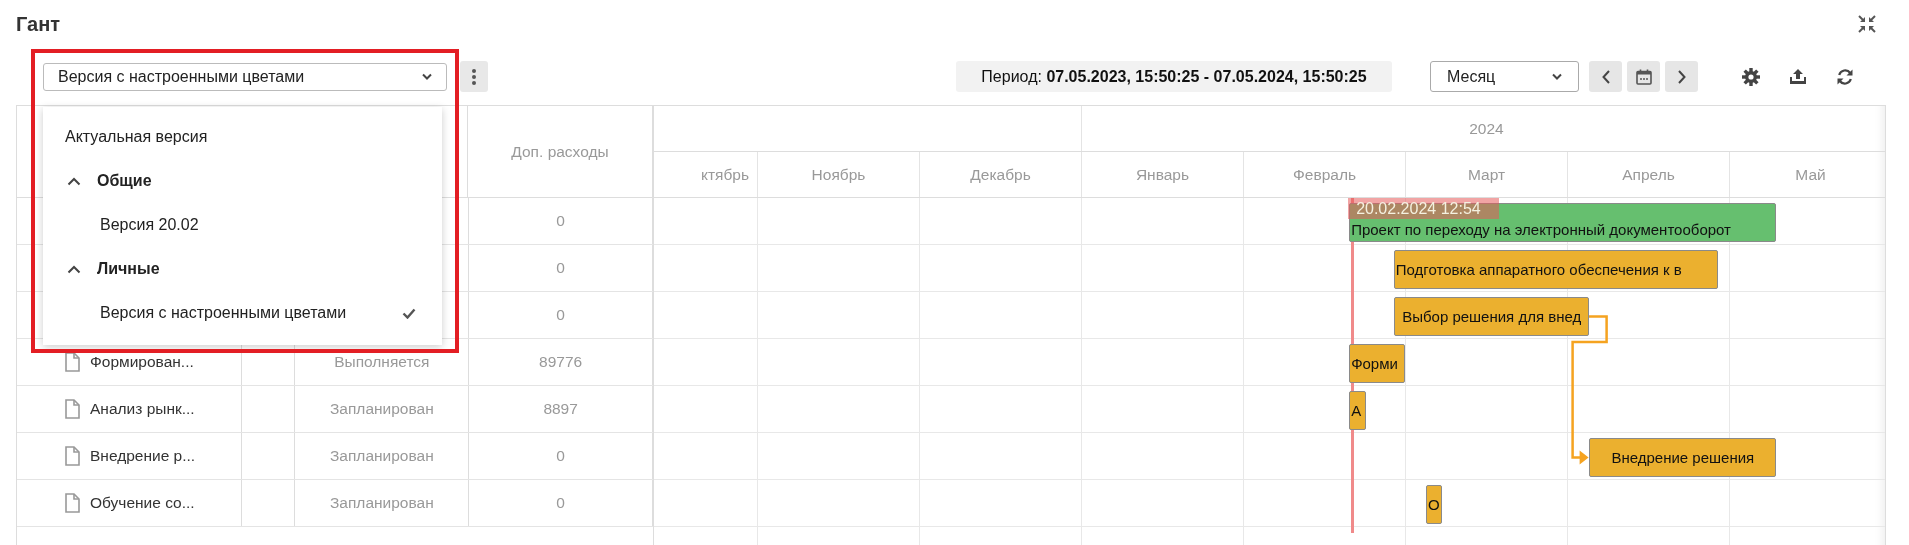  Describe the element at coordinates (1174, 76) in the screenshot. I see `period-label: Период: 07.05.2023, 15:50:25 - 07.05.2024, 15:50:25` at that location.